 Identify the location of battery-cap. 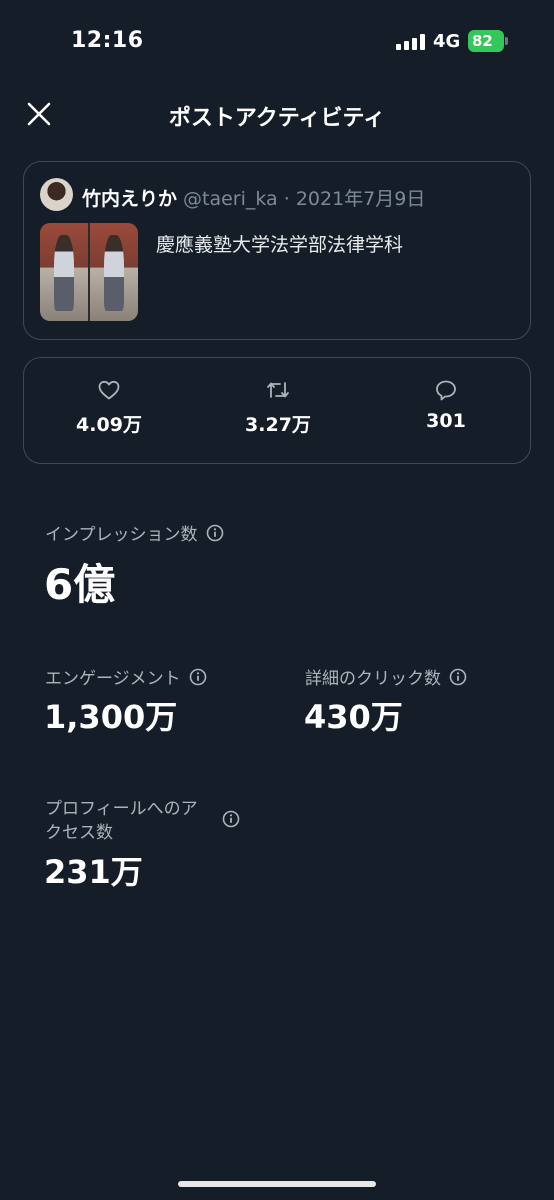
(506, 41).